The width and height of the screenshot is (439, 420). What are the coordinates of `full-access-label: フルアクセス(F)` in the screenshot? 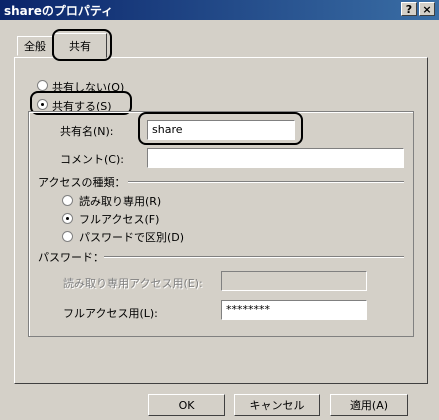 It's located at (119, 219).